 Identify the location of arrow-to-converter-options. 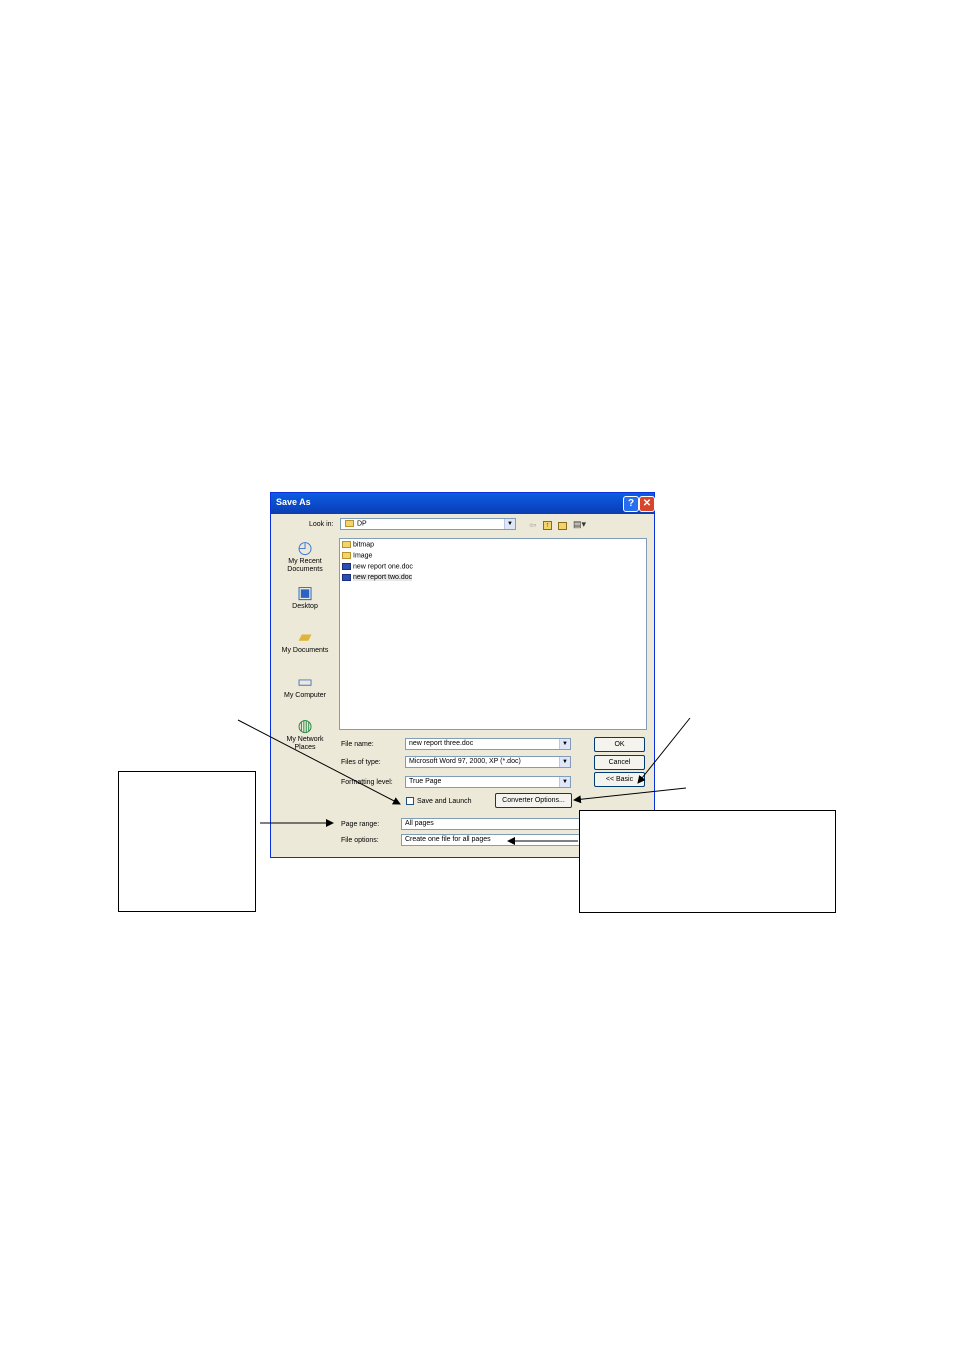
(630, 795).